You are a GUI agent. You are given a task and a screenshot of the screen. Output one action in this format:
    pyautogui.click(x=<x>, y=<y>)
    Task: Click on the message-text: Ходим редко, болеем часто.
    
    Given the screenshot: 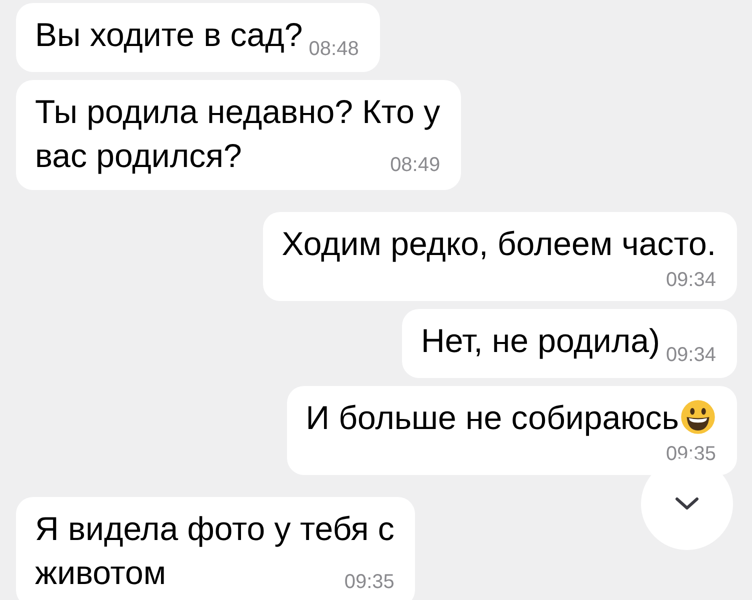 What is the action you would take?
    pyautogui.click(x=499, y=243)
    